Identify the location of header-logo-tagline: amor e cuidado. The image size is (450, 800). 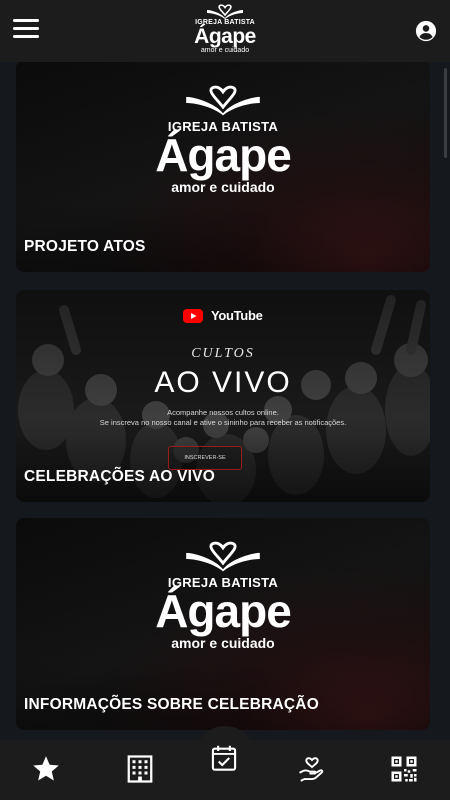
(225, 50).